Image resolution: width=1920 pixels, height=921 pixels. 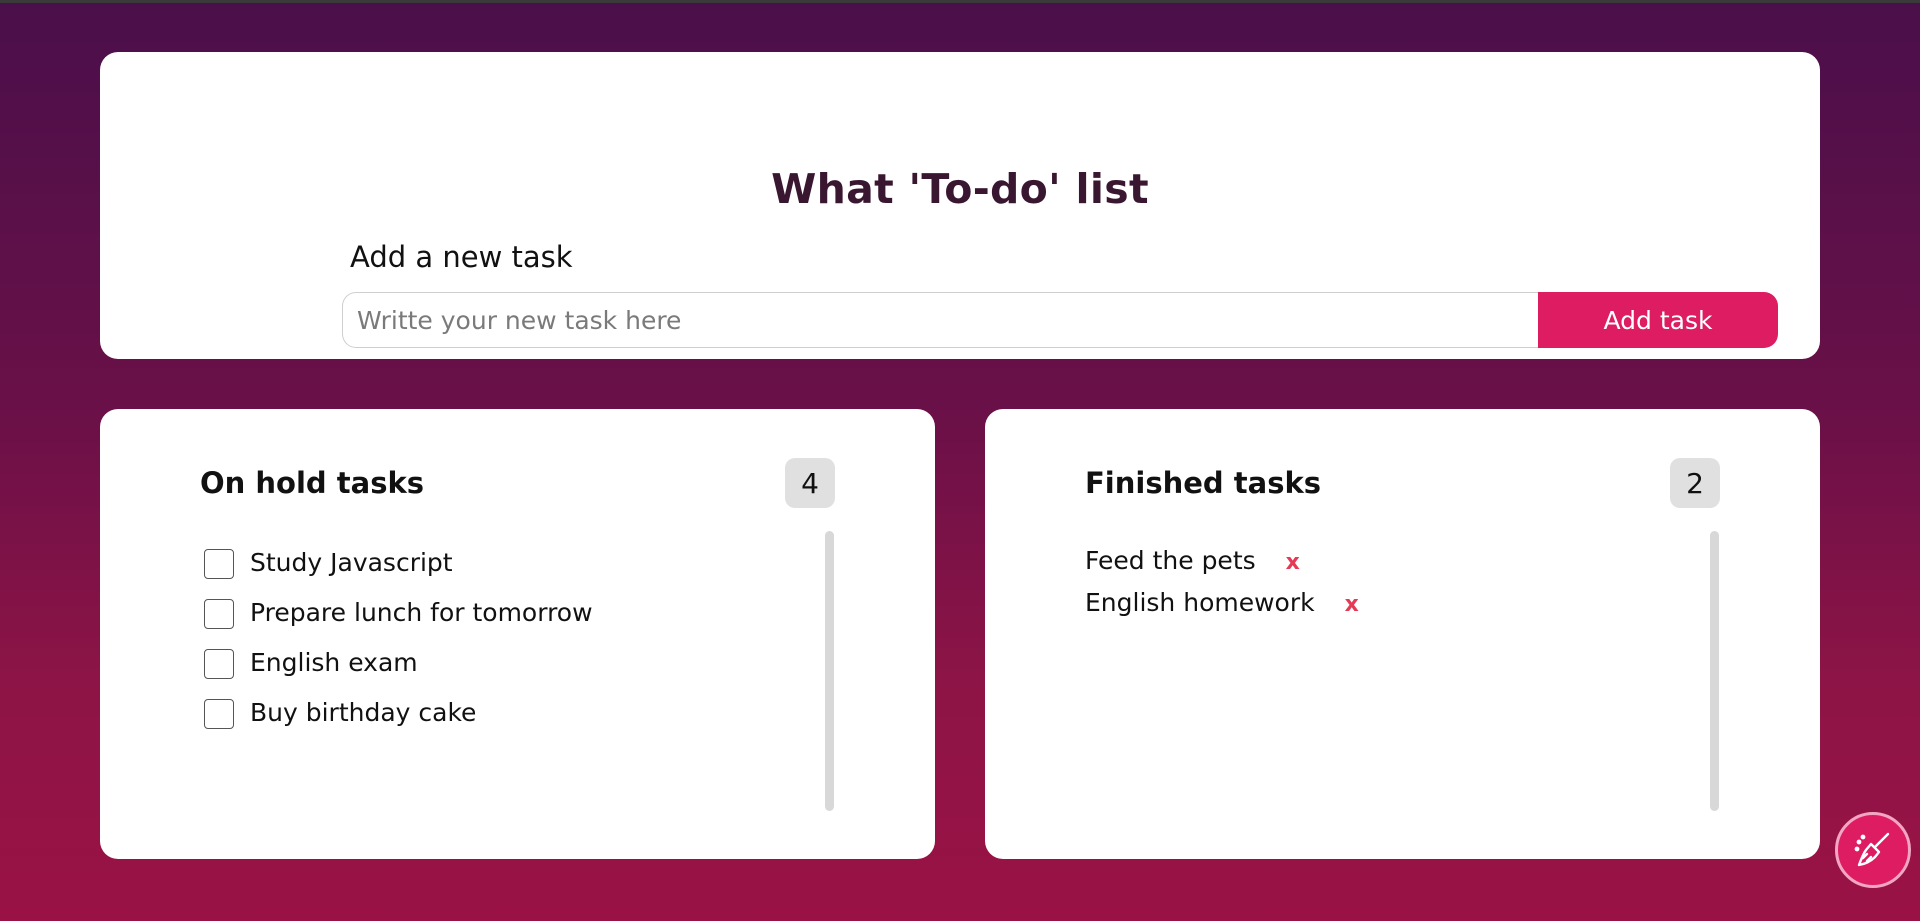 What do you see at coordinates (1658, 320) in the screenshot?
I see `add-task-button: Add task` at bounding box center [1658, 320].